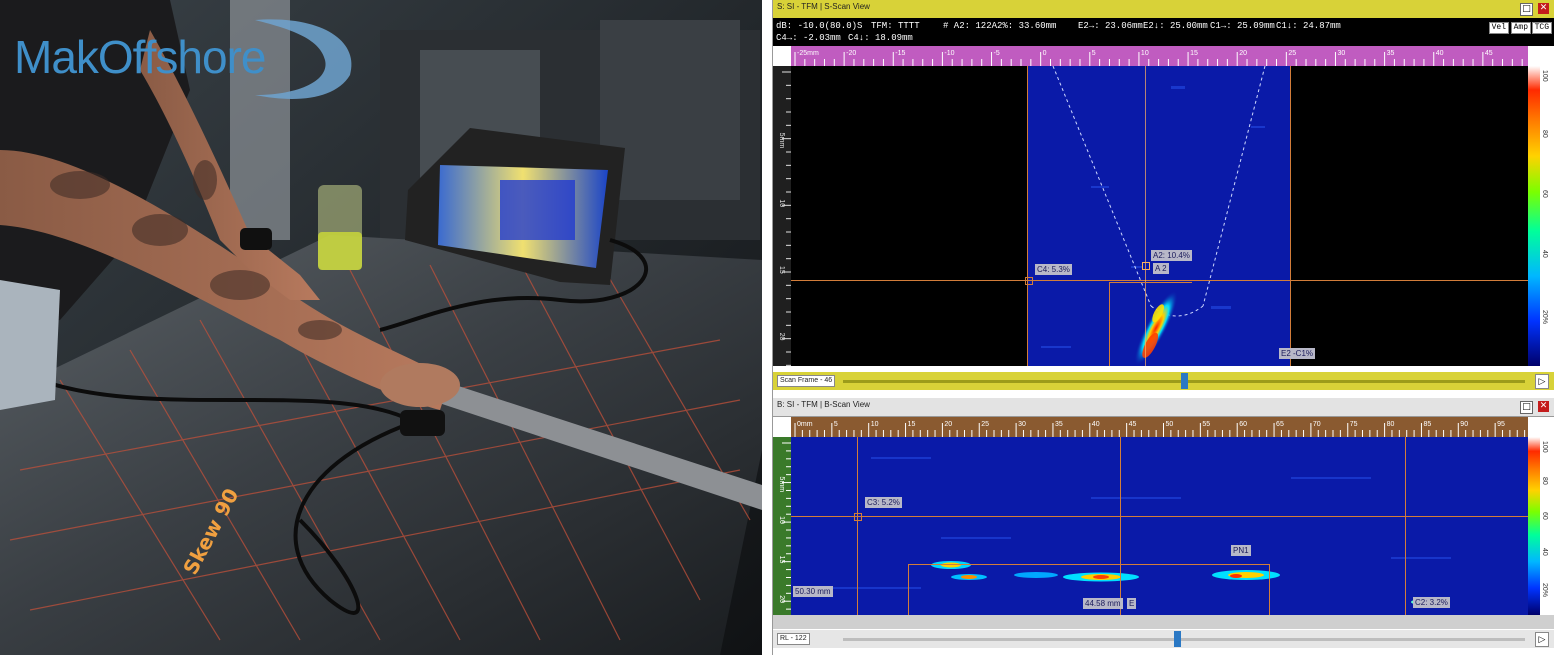 This screenshot has width=1554, height=660. I want to click on bscan-index-slider: RL - 122 ▷, so click(1163, 639).